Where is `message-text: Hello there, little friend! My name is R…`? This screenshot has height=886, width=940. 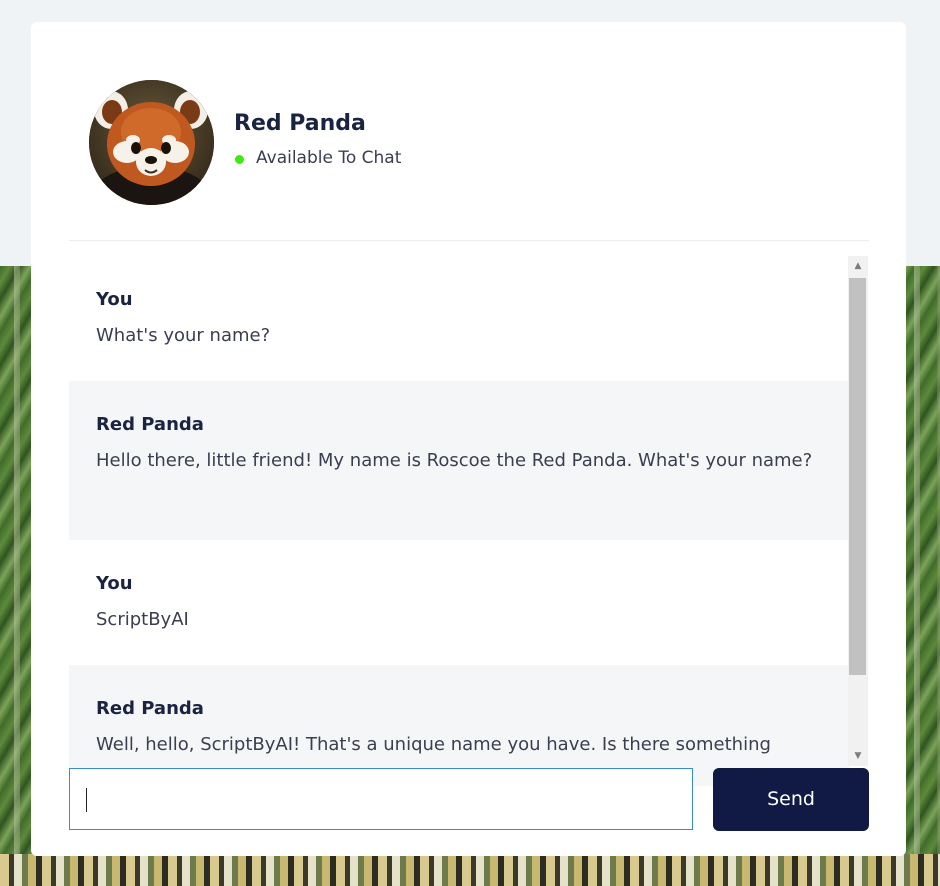
message-text: Hello there, little friend! My name is R… is located at coordinates (454, 460).